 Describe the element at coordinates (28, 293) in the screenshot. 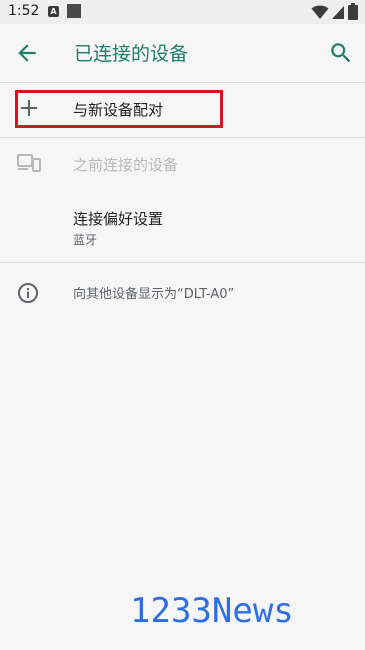

I see `info-icon` at that location.